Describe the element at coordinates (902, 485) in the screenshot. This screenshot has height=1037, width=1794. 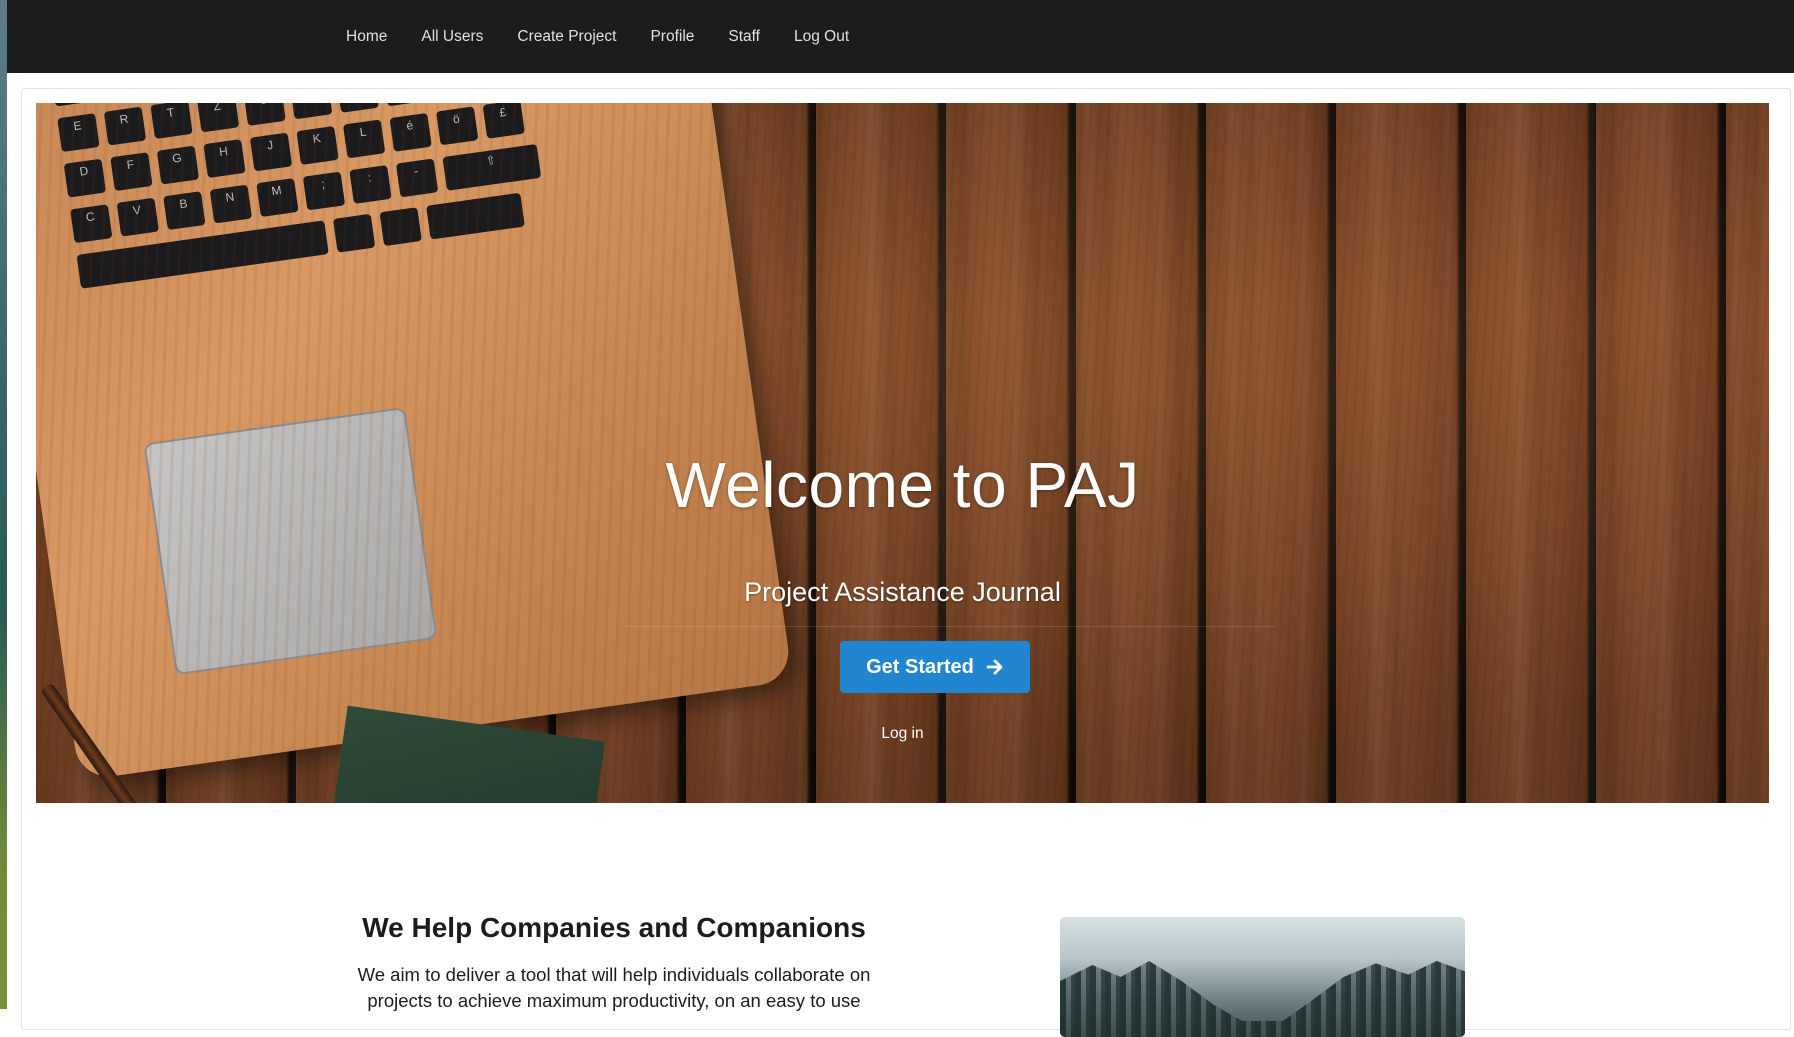
I see `hero-title: Welcome to PAJ` at that location.